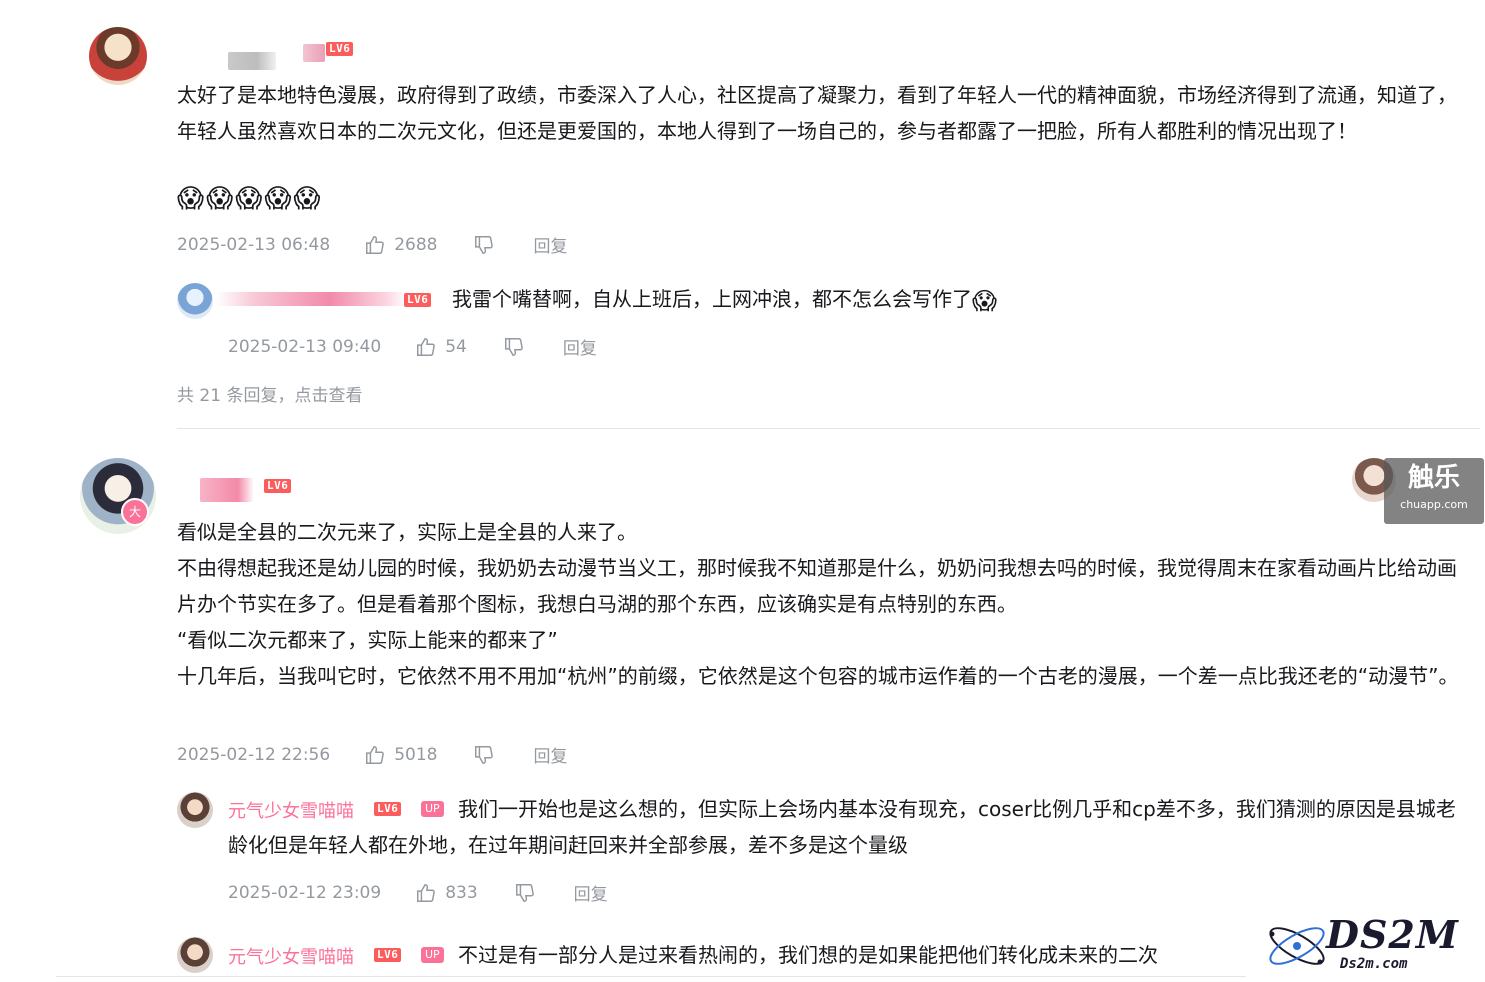  I want to click on reply-meta: 2025-02-13 09:40 54 回复, so click(412, 347).